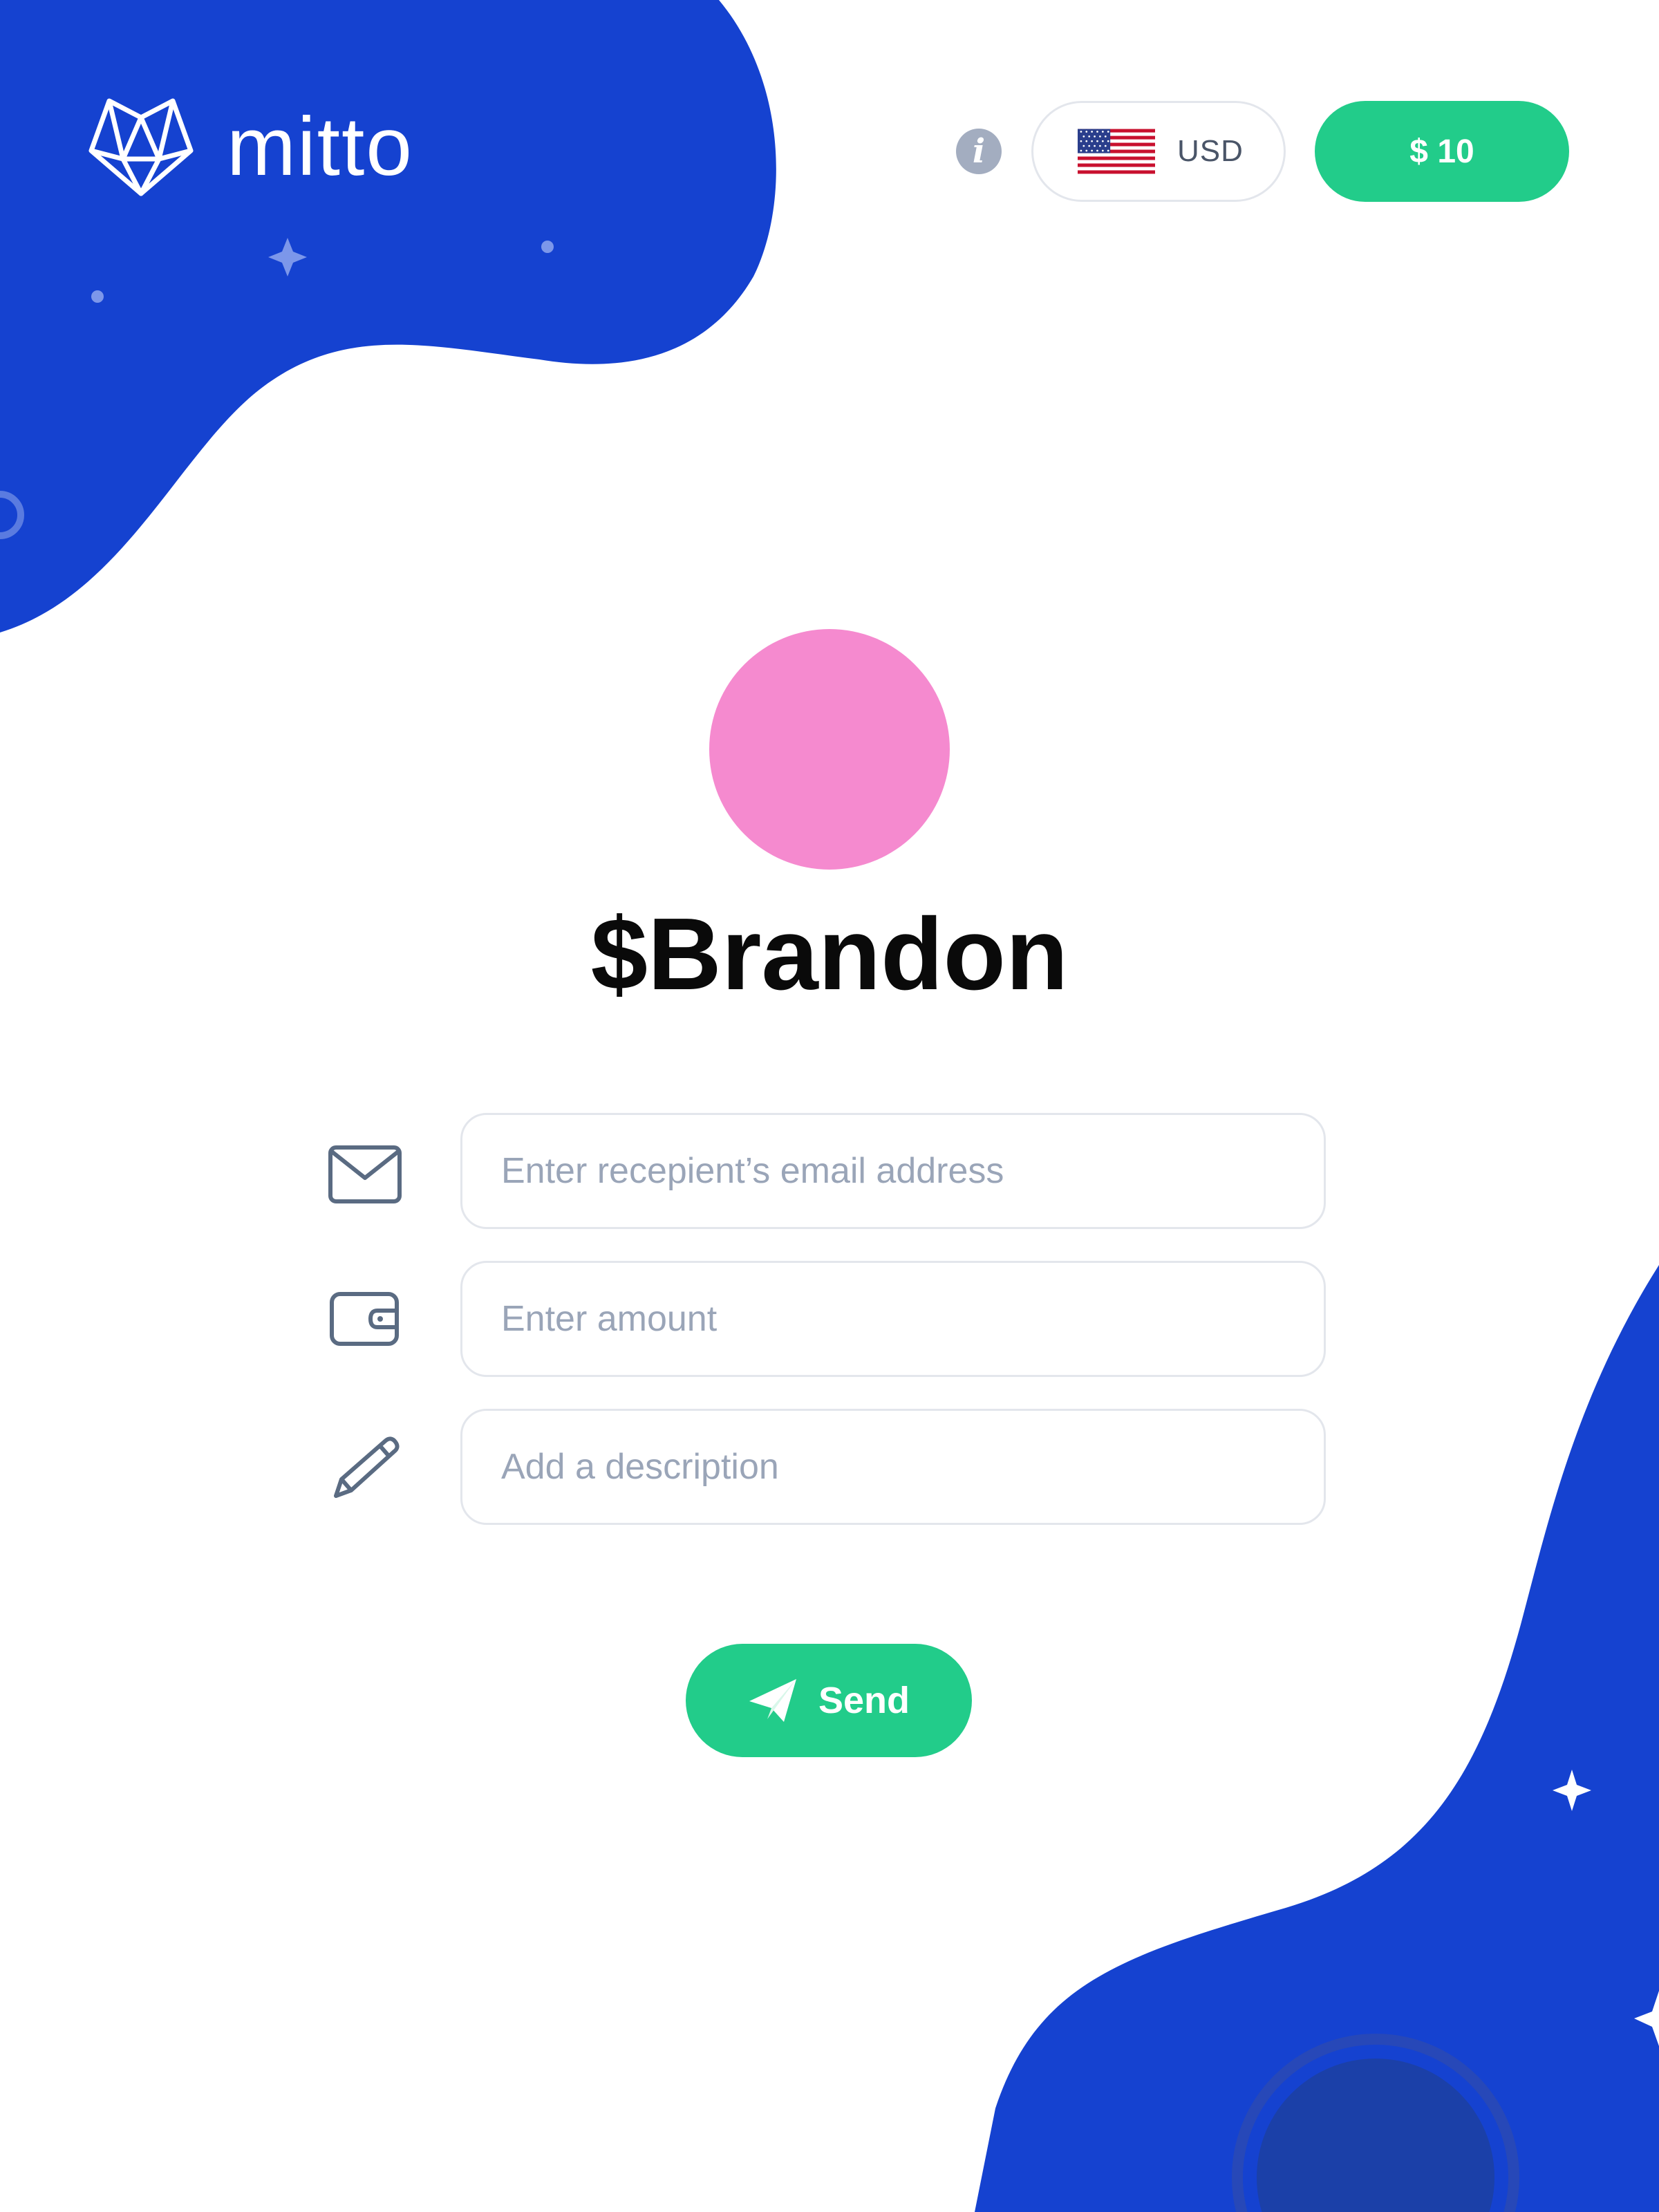 The image size is (1659, 2212). I want to click on amount-field, so click(893, 1319).